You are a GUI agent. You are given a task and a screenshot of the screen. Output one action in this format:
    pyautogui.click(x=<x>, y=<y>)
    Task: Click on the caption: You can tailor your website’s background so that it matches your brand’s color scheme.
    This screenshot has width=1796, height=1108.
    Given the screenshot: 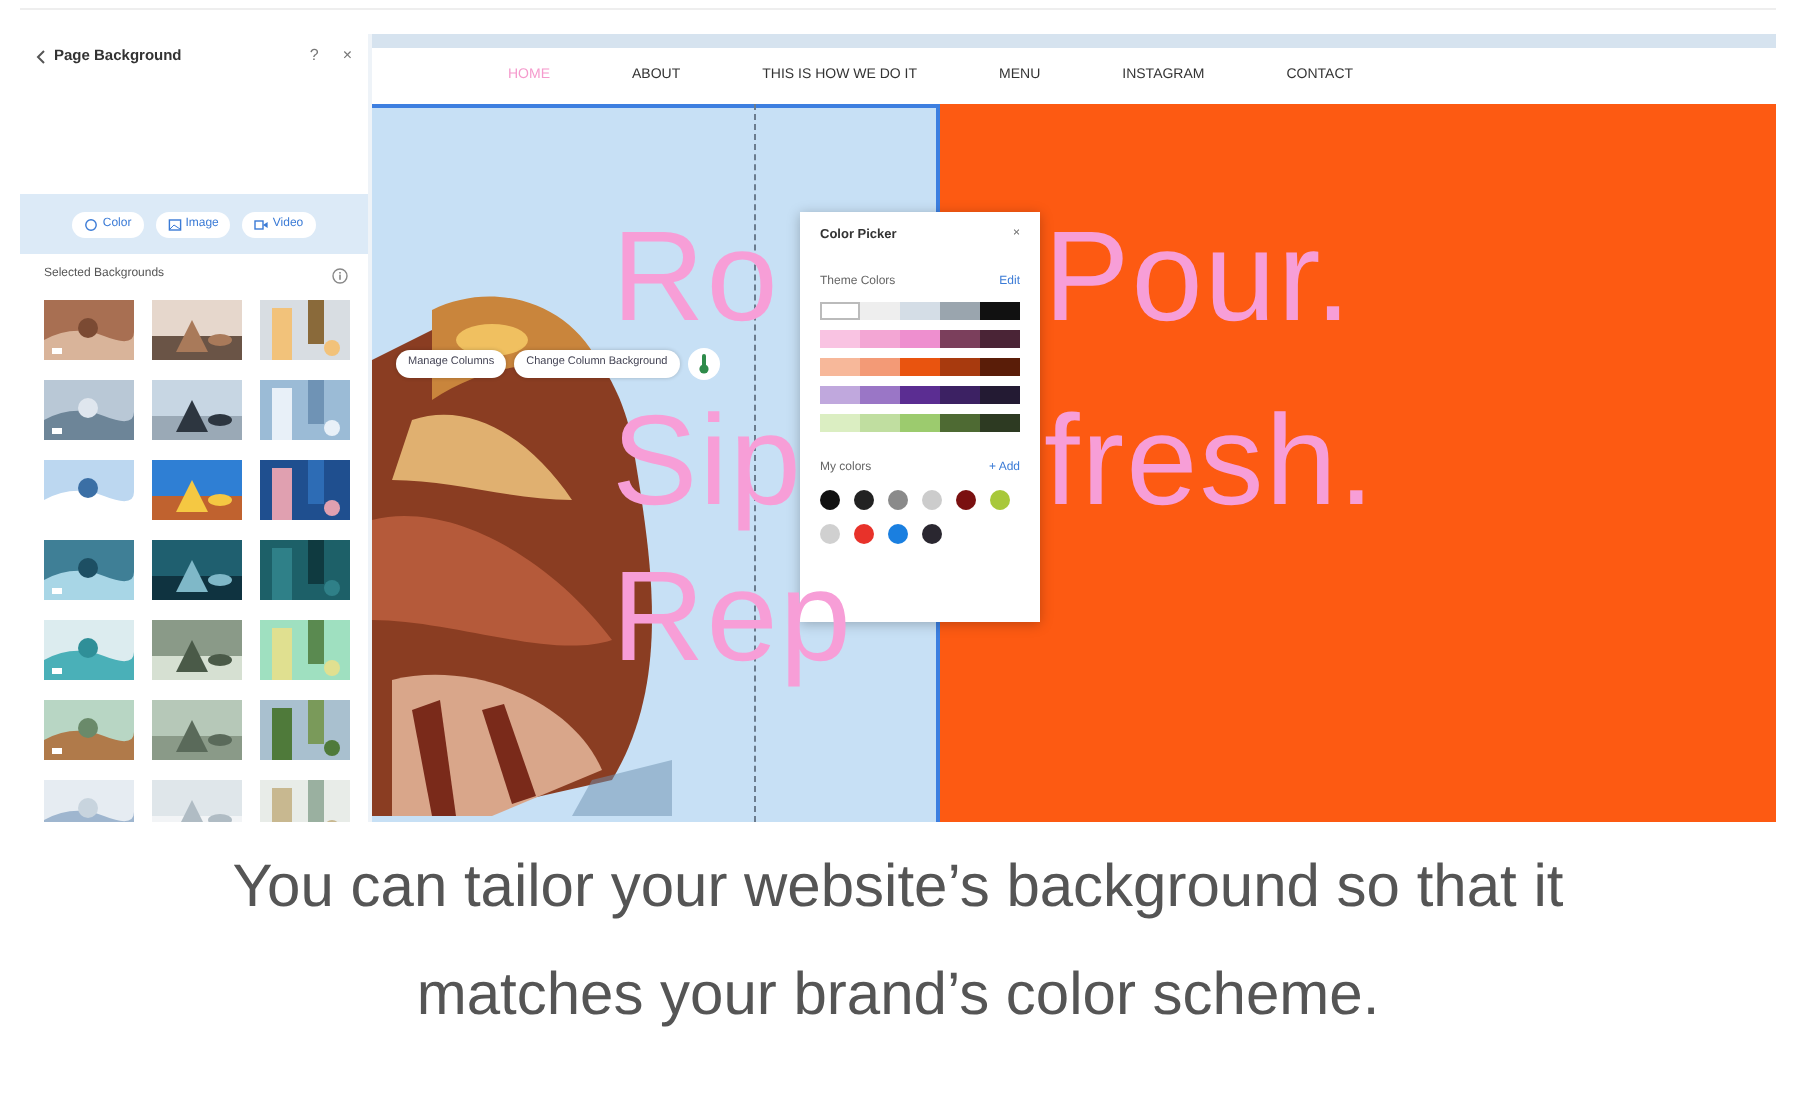 What is the action you would take?
    pyautogui.click(x=898, y=942)
    